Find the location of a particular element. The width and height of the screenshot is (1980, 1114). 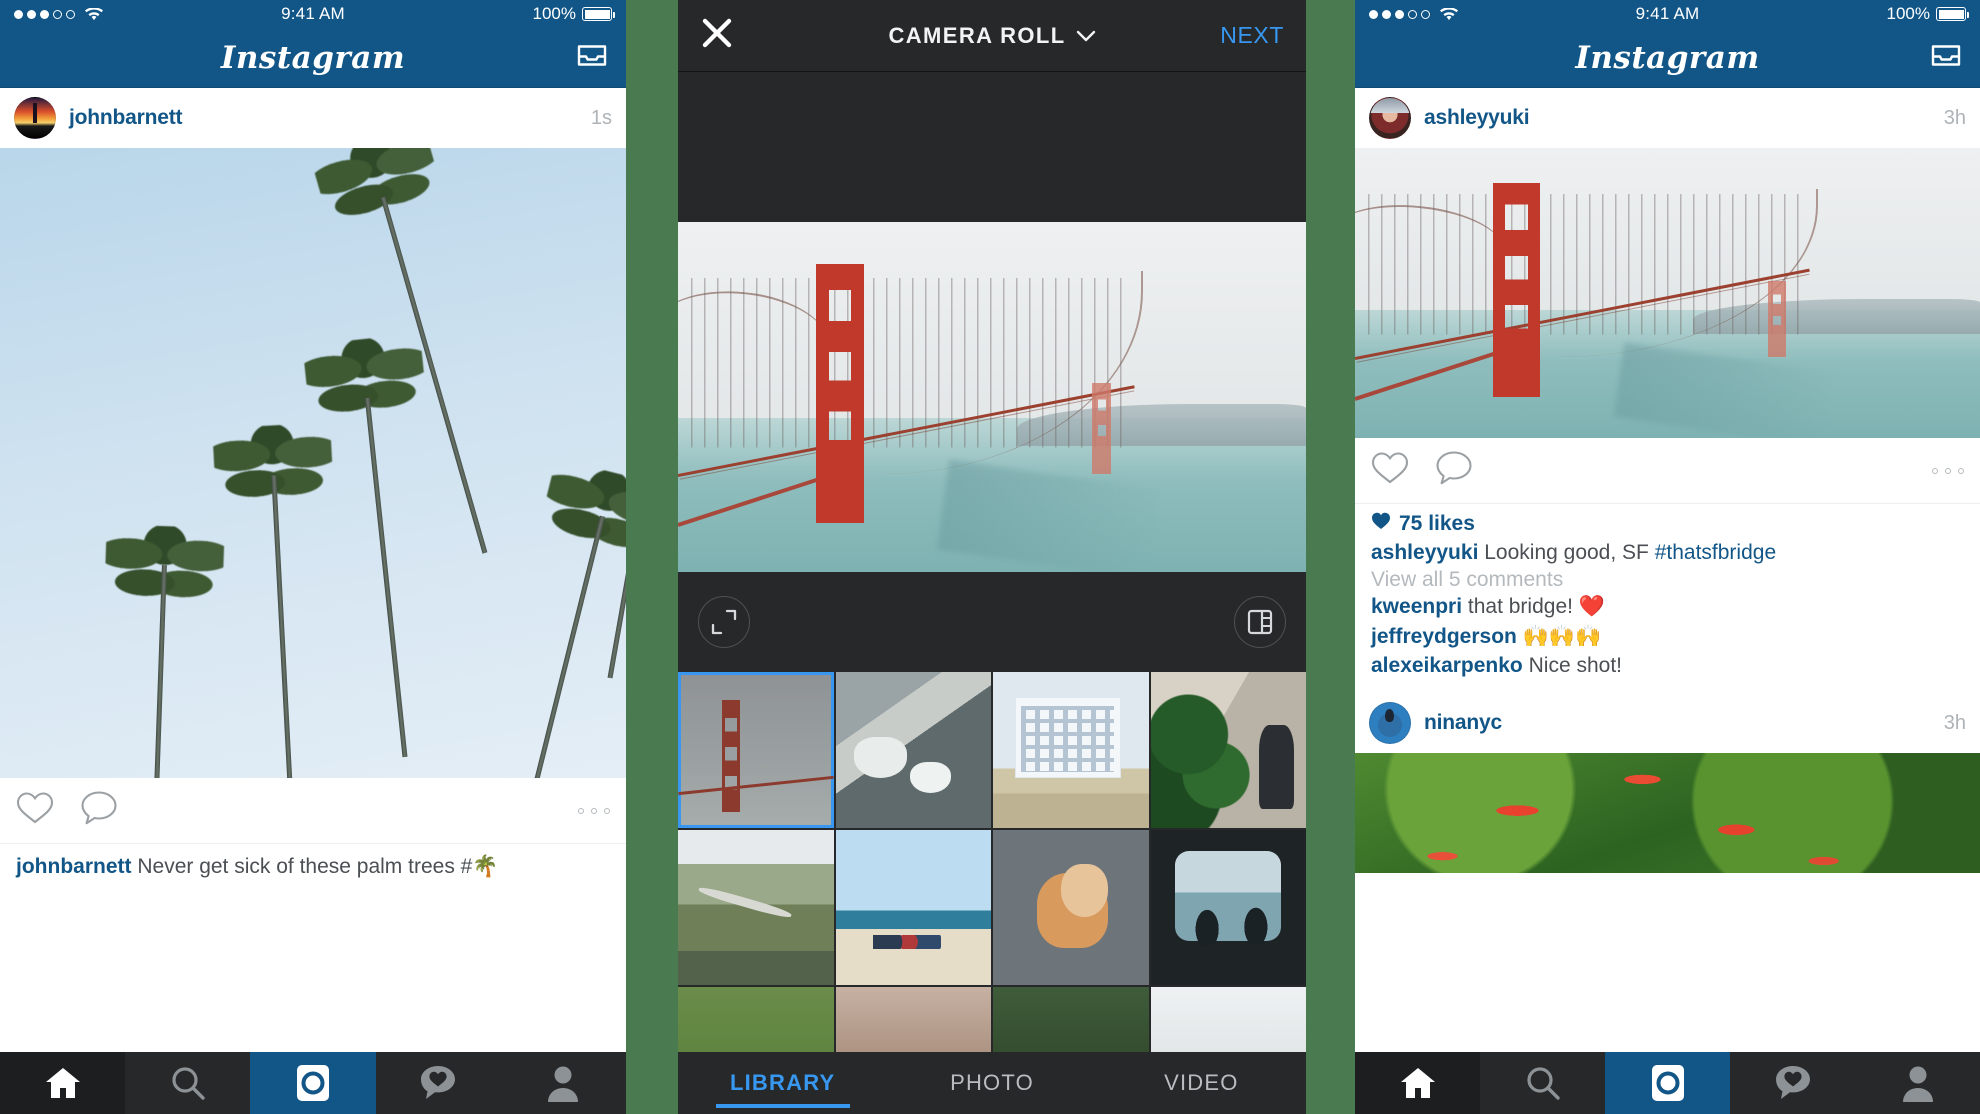

likes-count-label: 75 likes is located at coordinates (1437, 523).